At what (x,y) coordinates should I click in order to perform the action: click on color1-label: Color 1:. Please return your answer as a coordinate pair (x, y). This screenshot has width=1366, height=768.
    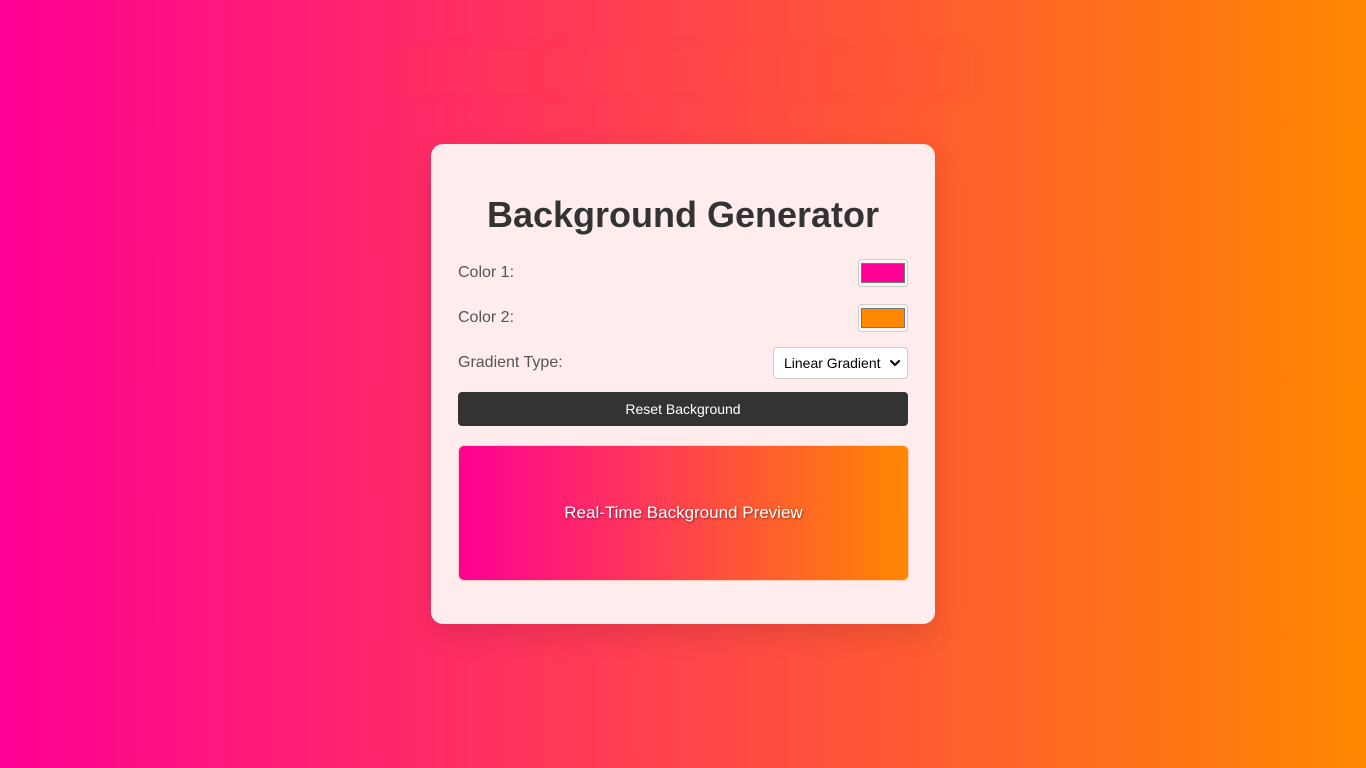
    Looking at the image, I should click on (486, 272).